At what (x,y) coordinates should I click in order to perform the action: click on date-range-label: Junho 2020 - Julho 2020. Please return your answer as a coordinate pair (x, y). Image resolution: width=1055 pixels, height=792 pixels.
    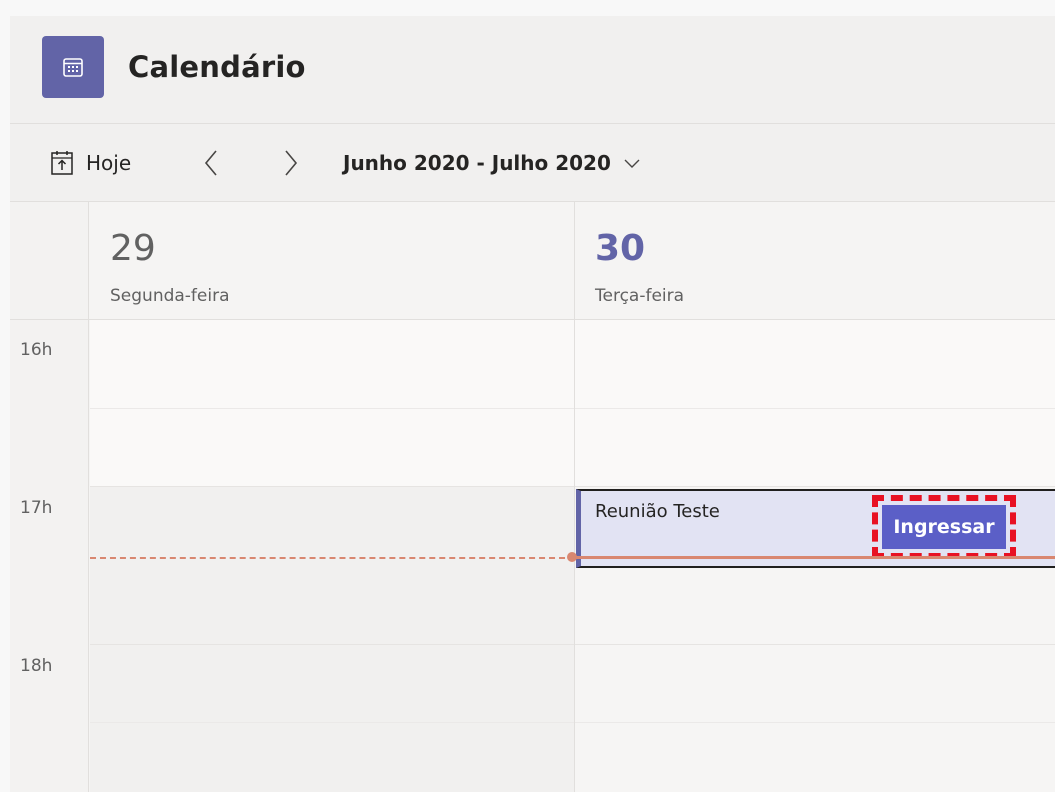
    Looking at the image, I should click on (477, 163).